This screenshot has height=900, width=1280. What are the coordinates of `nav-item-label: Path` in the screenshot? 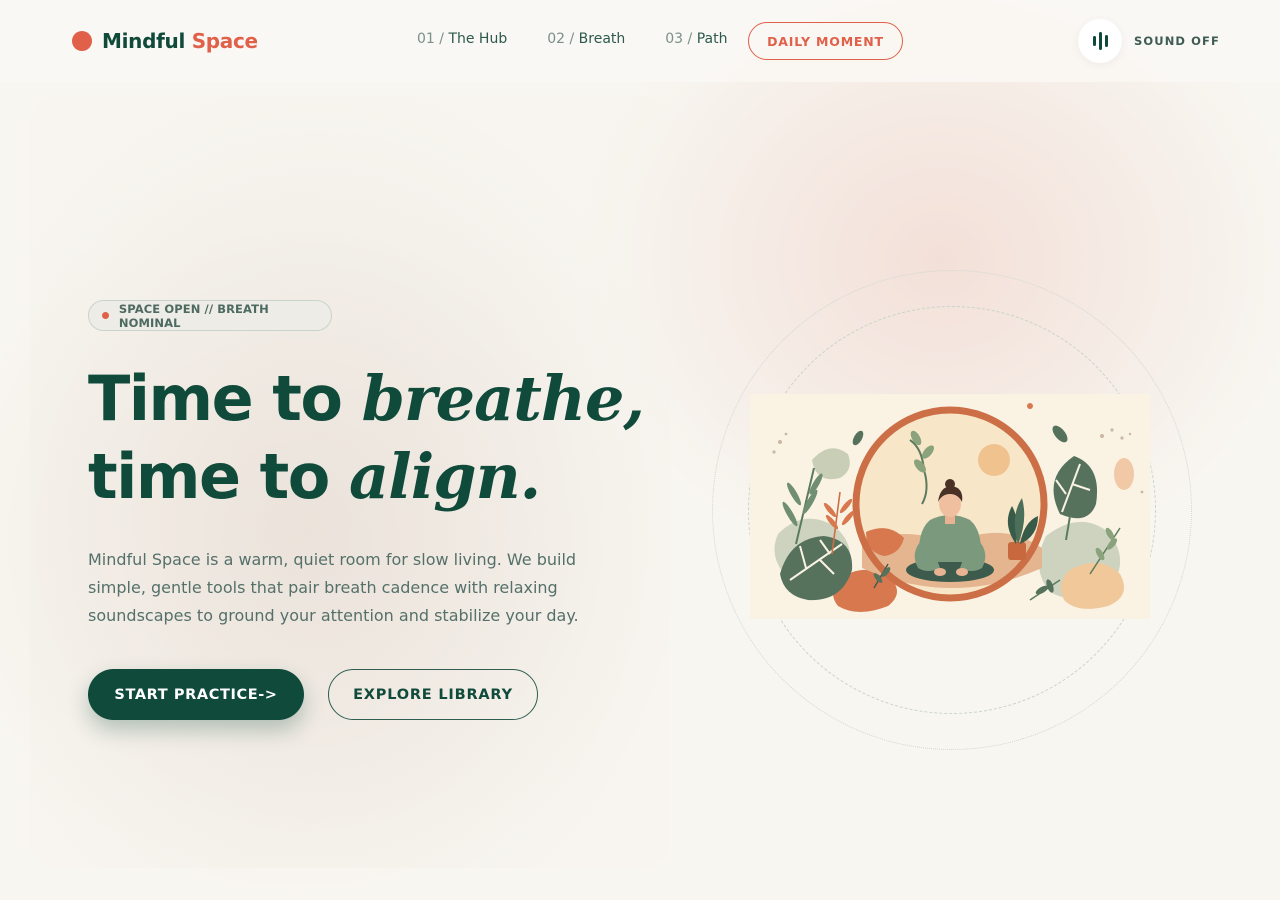 It's located at (712, 39).